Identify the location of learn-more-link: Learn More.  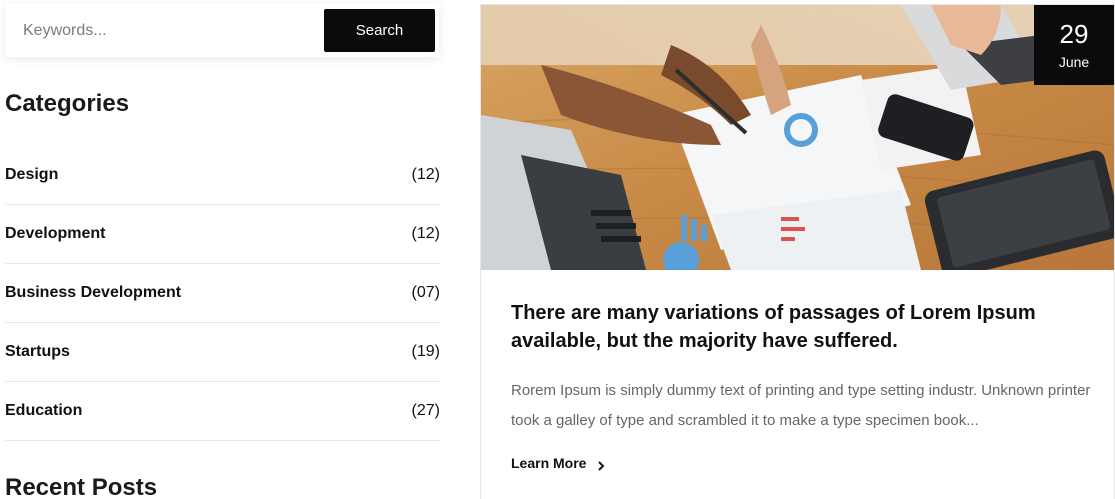
(558, 463).